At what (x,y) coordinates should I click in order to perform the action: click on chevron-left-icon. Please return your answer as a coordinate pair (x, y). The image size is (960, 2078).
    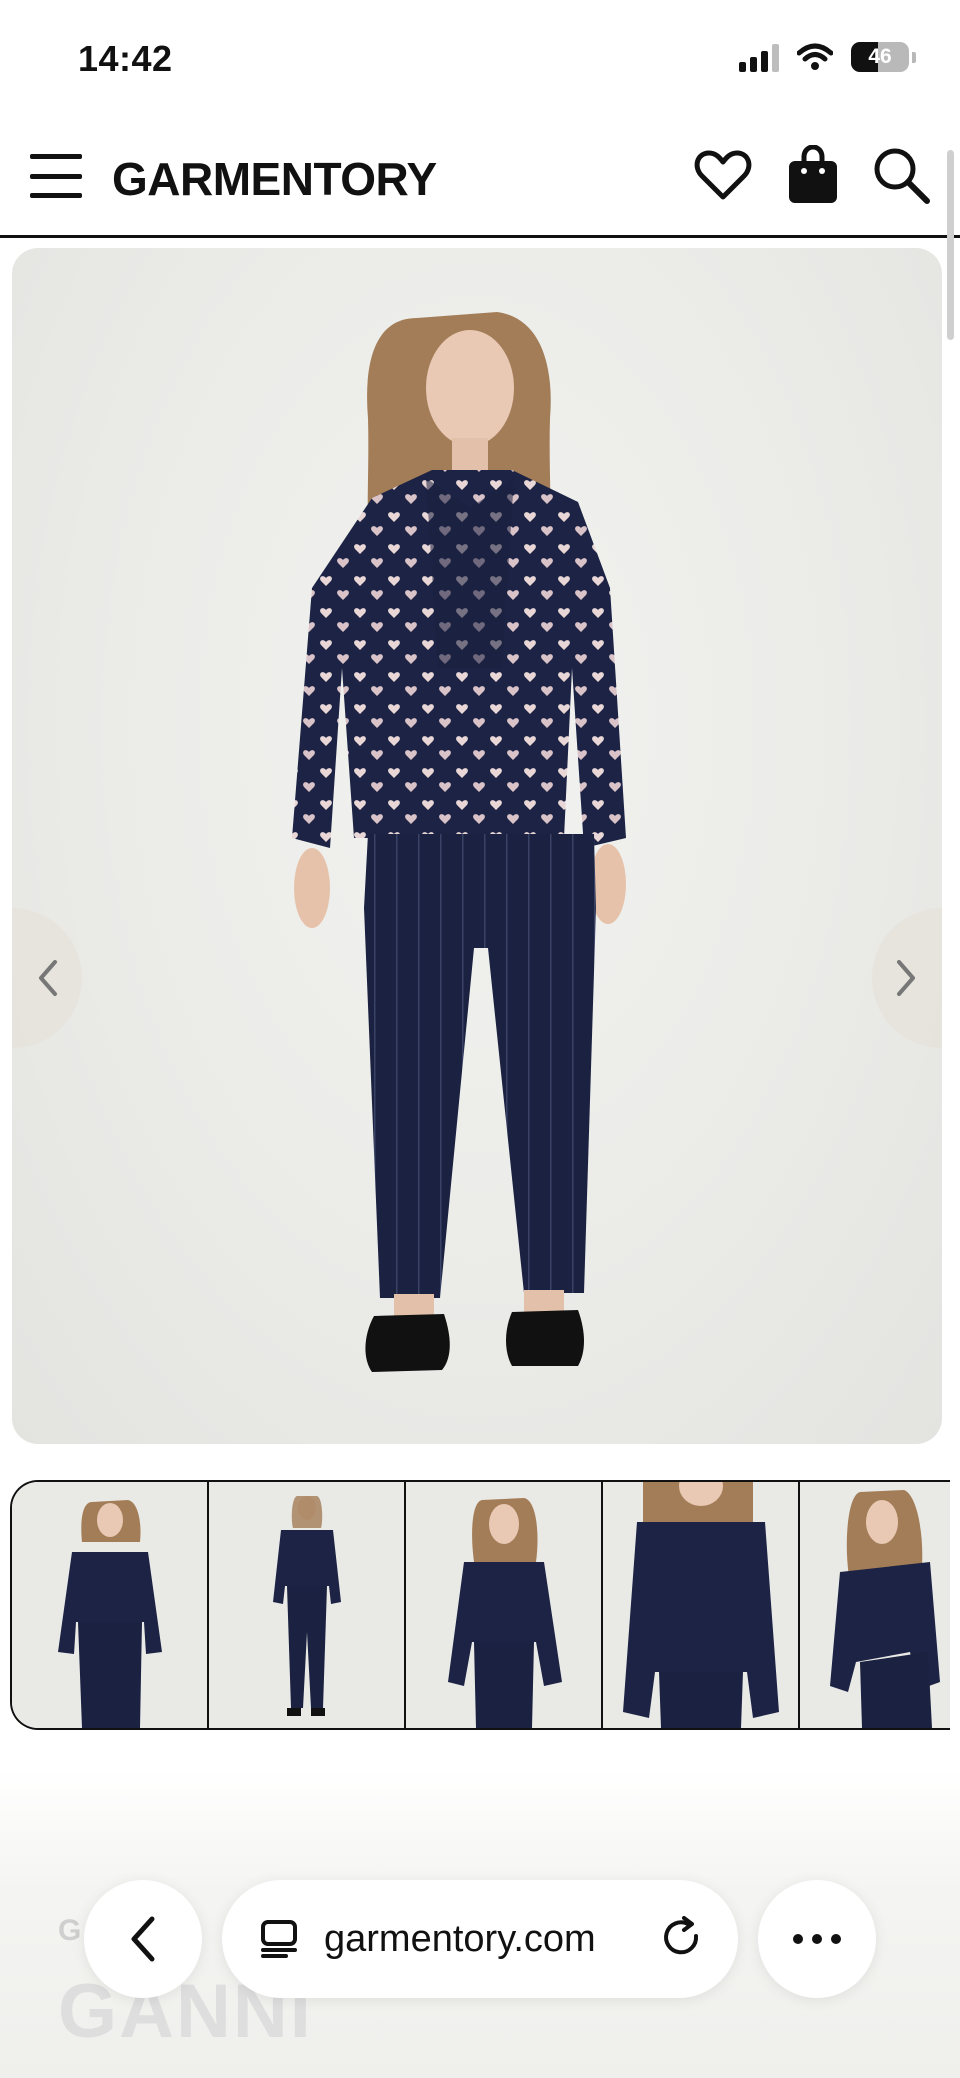
    Looking at the image, I should click on (48, 978).